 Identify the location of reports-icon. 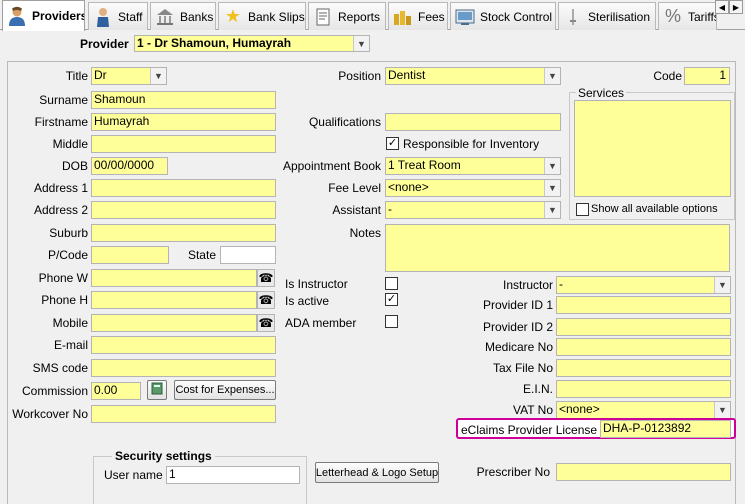
(323, 17).